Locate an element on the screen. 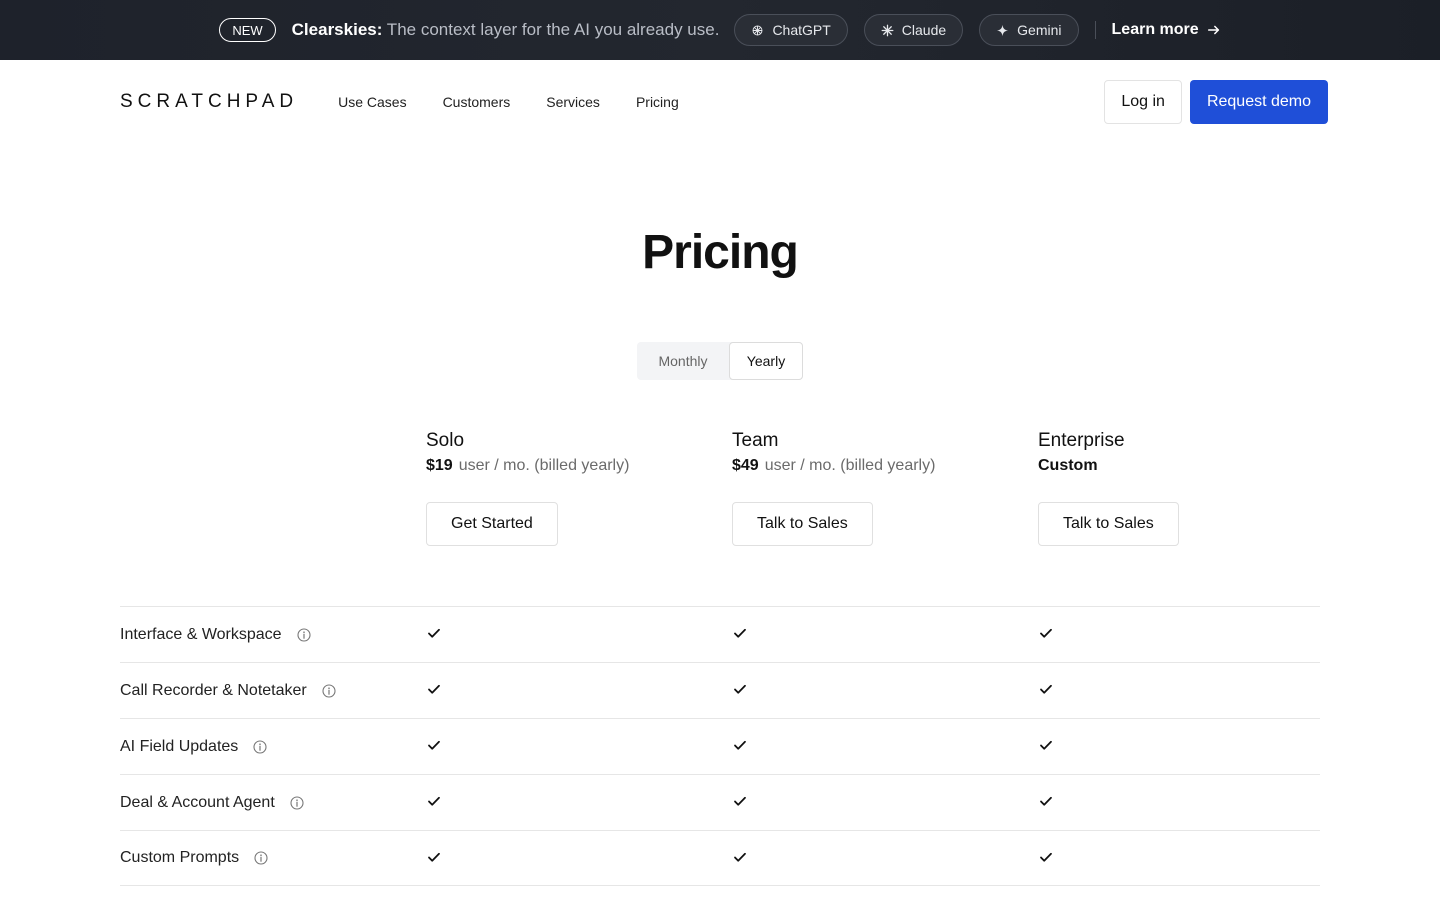 The width and height of the screenshot is (1440, 900). table-row: Deal & Account Agent is located at coordinates (720, 802).